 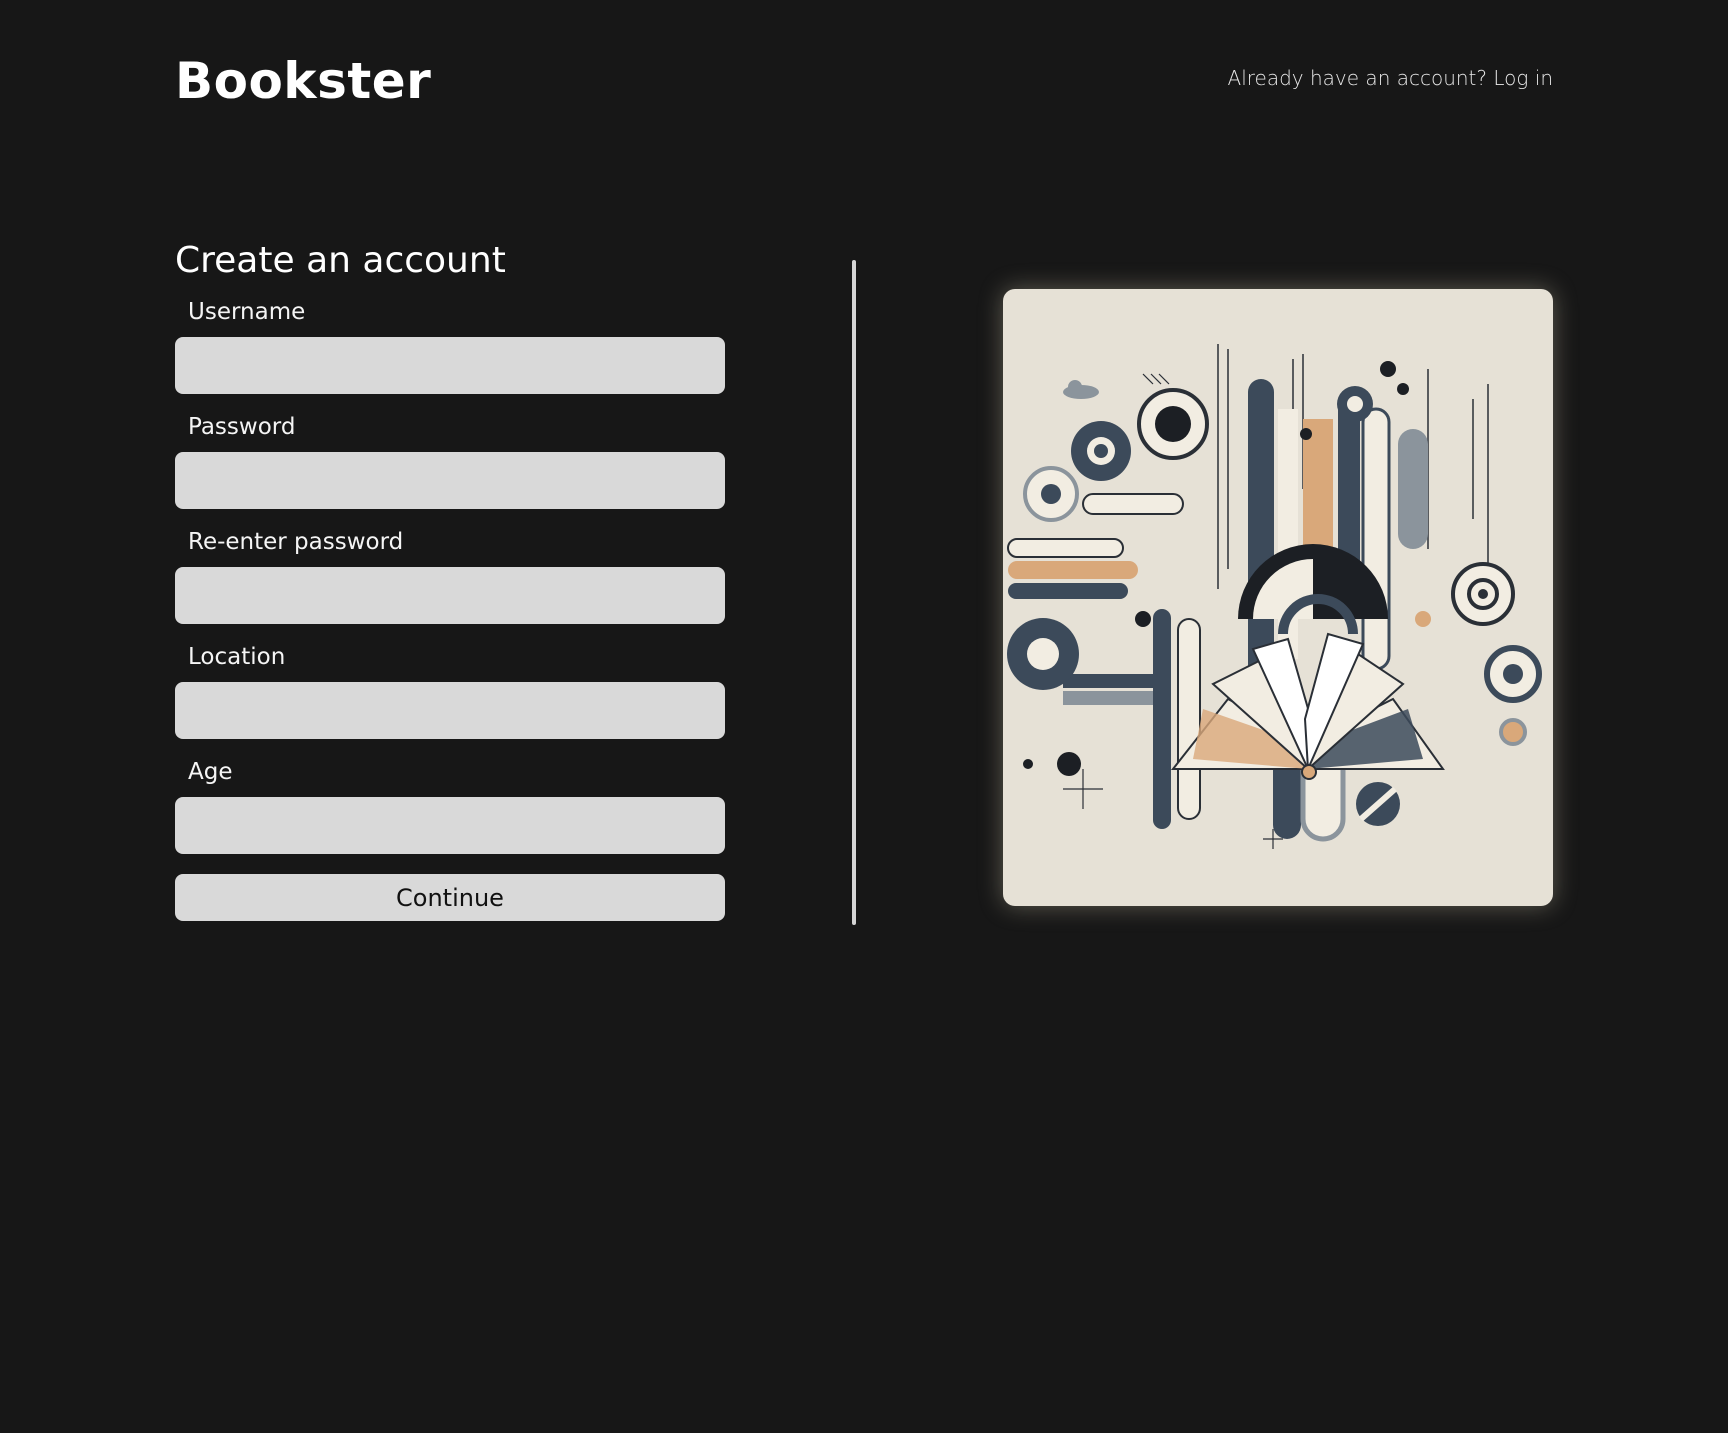 I want to click on username-input, so click(x=450, y=365).